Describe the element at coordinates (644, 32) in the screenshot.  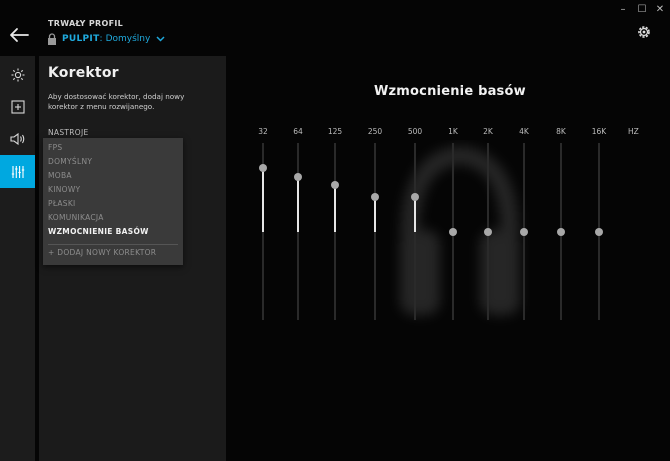
I see `gear-icon` at that location.